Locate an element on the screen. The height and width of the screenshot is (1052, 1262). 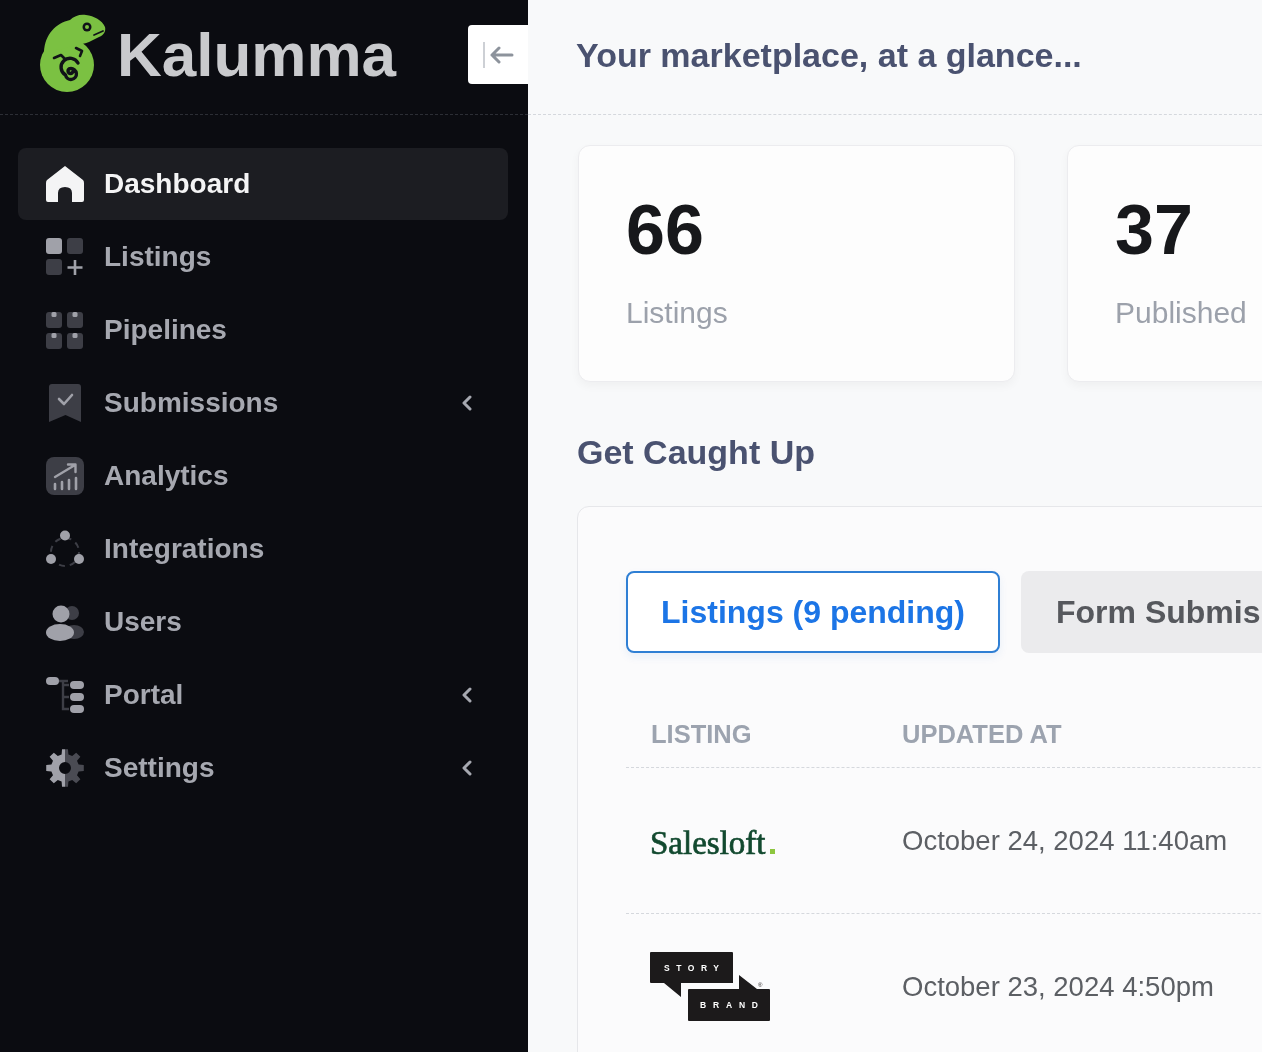
column-header: LISTING is located at coordinates (701, 733).